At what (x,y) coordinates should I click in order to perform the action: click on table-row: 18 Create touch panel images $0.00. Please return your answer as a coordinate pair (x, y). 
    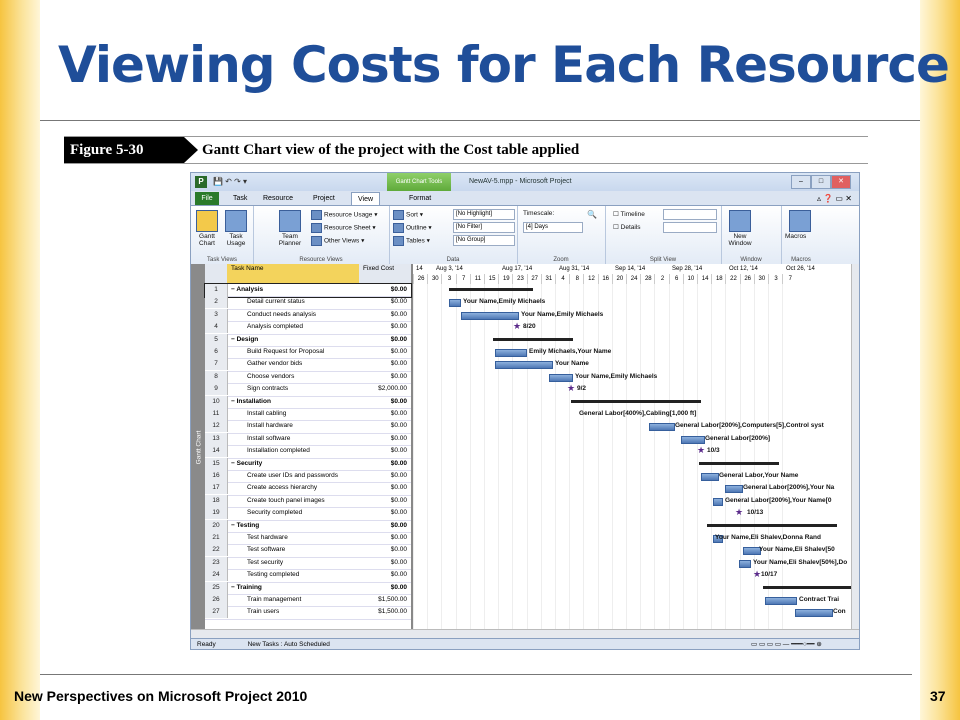
    Looking at the image, I should click on (308, 501).